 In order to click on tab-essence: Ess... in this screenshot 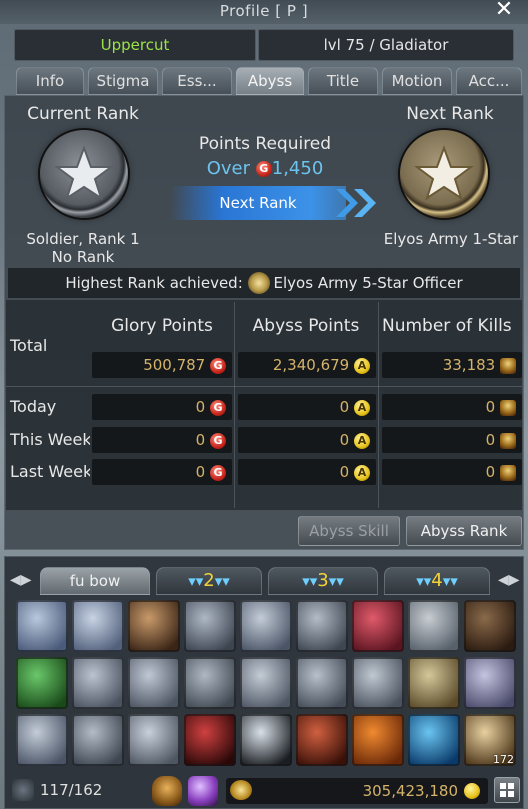, I will do `click(197, 81)`.